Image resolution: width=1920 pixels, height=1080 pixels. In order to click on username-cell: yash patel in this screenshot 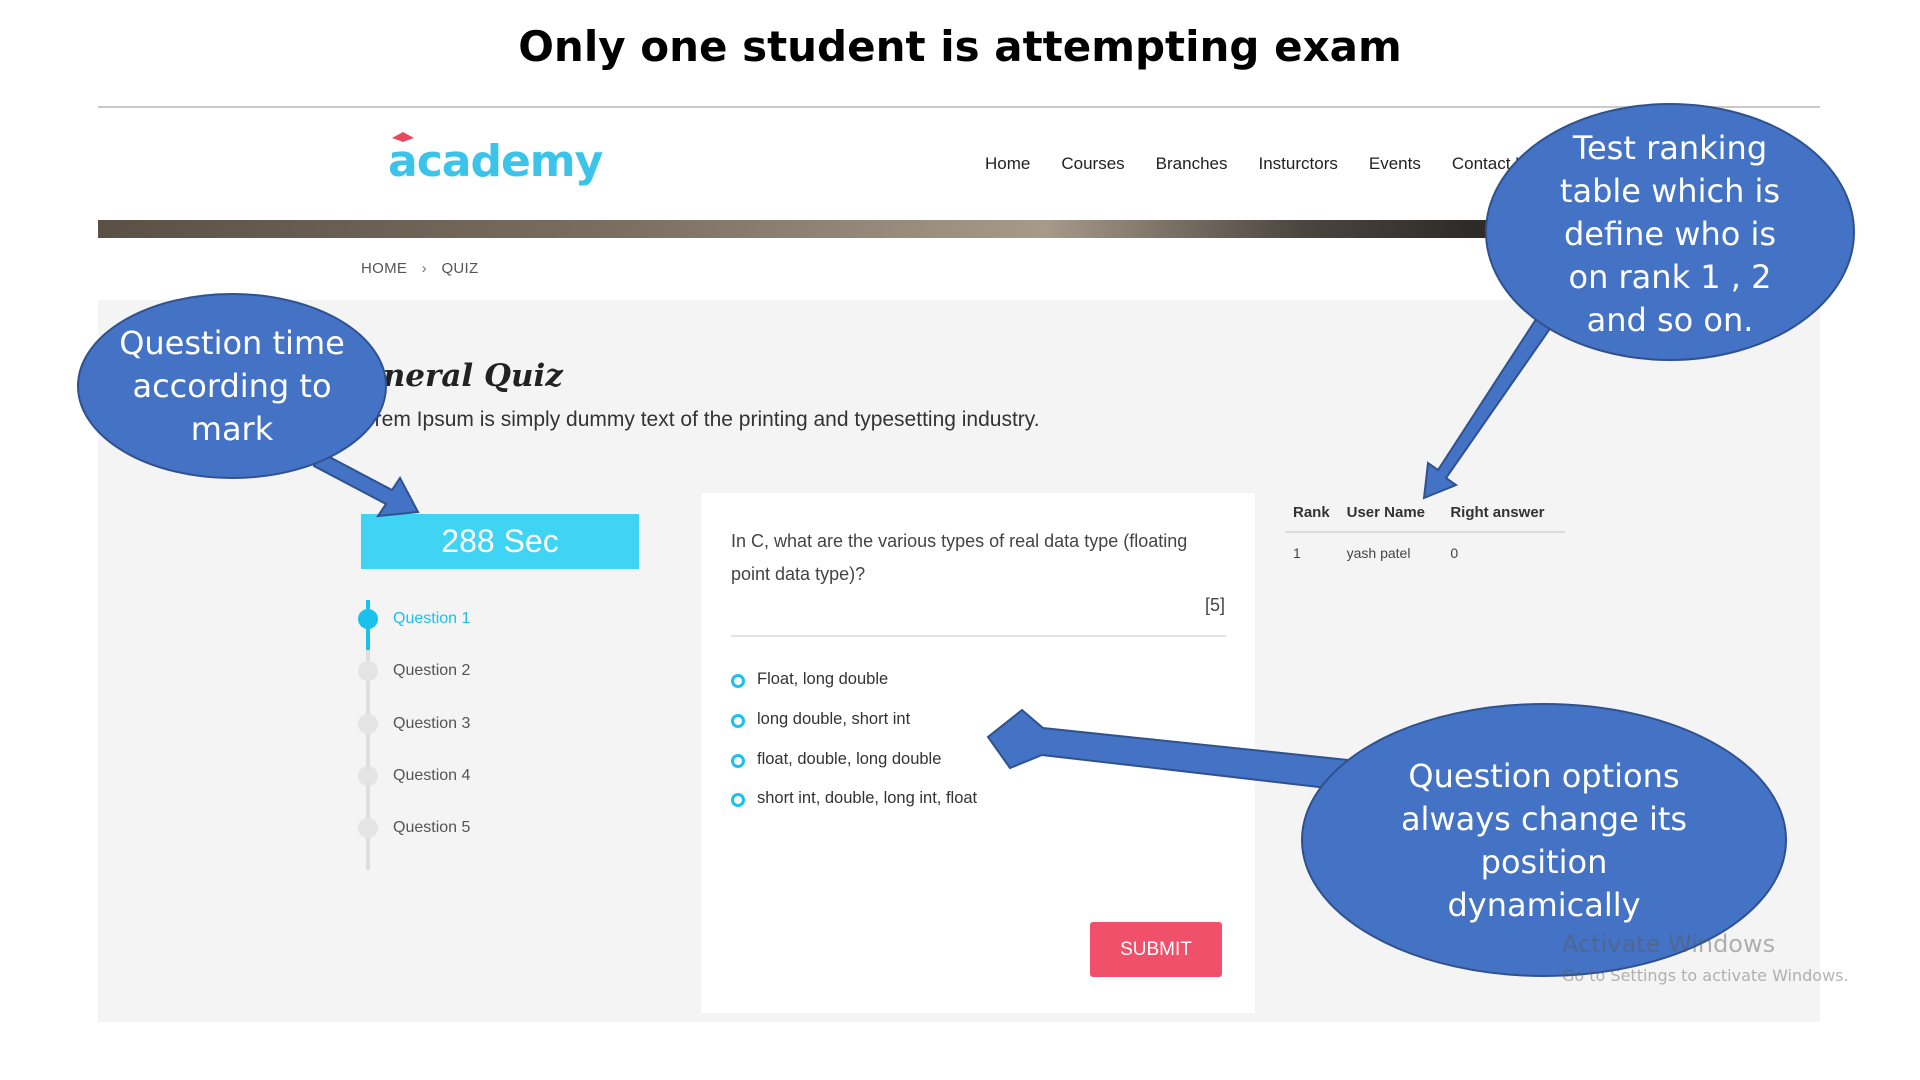, I will do `click(1378, 553)`.